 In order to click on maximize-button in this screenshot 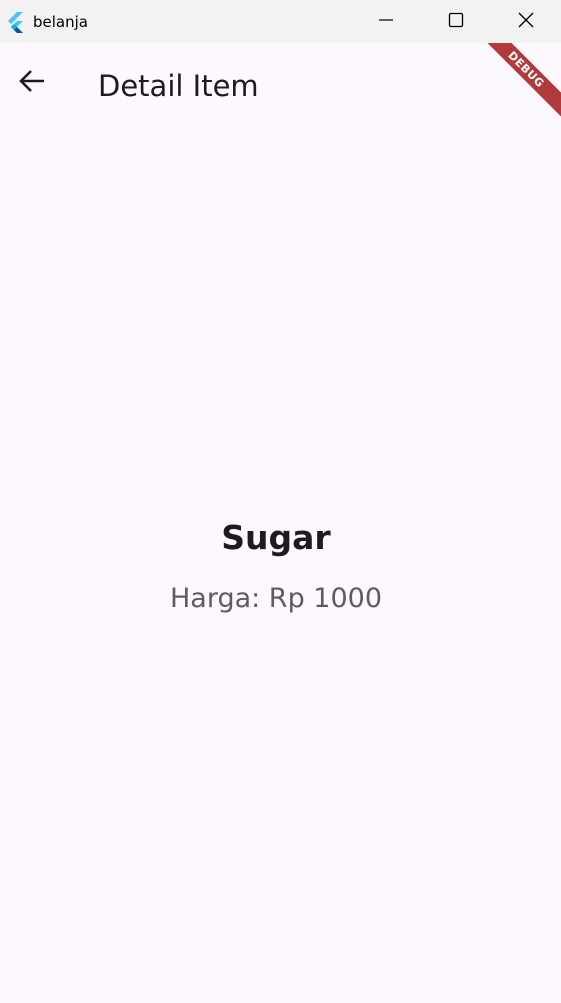, I will do `click(456, 21)`.